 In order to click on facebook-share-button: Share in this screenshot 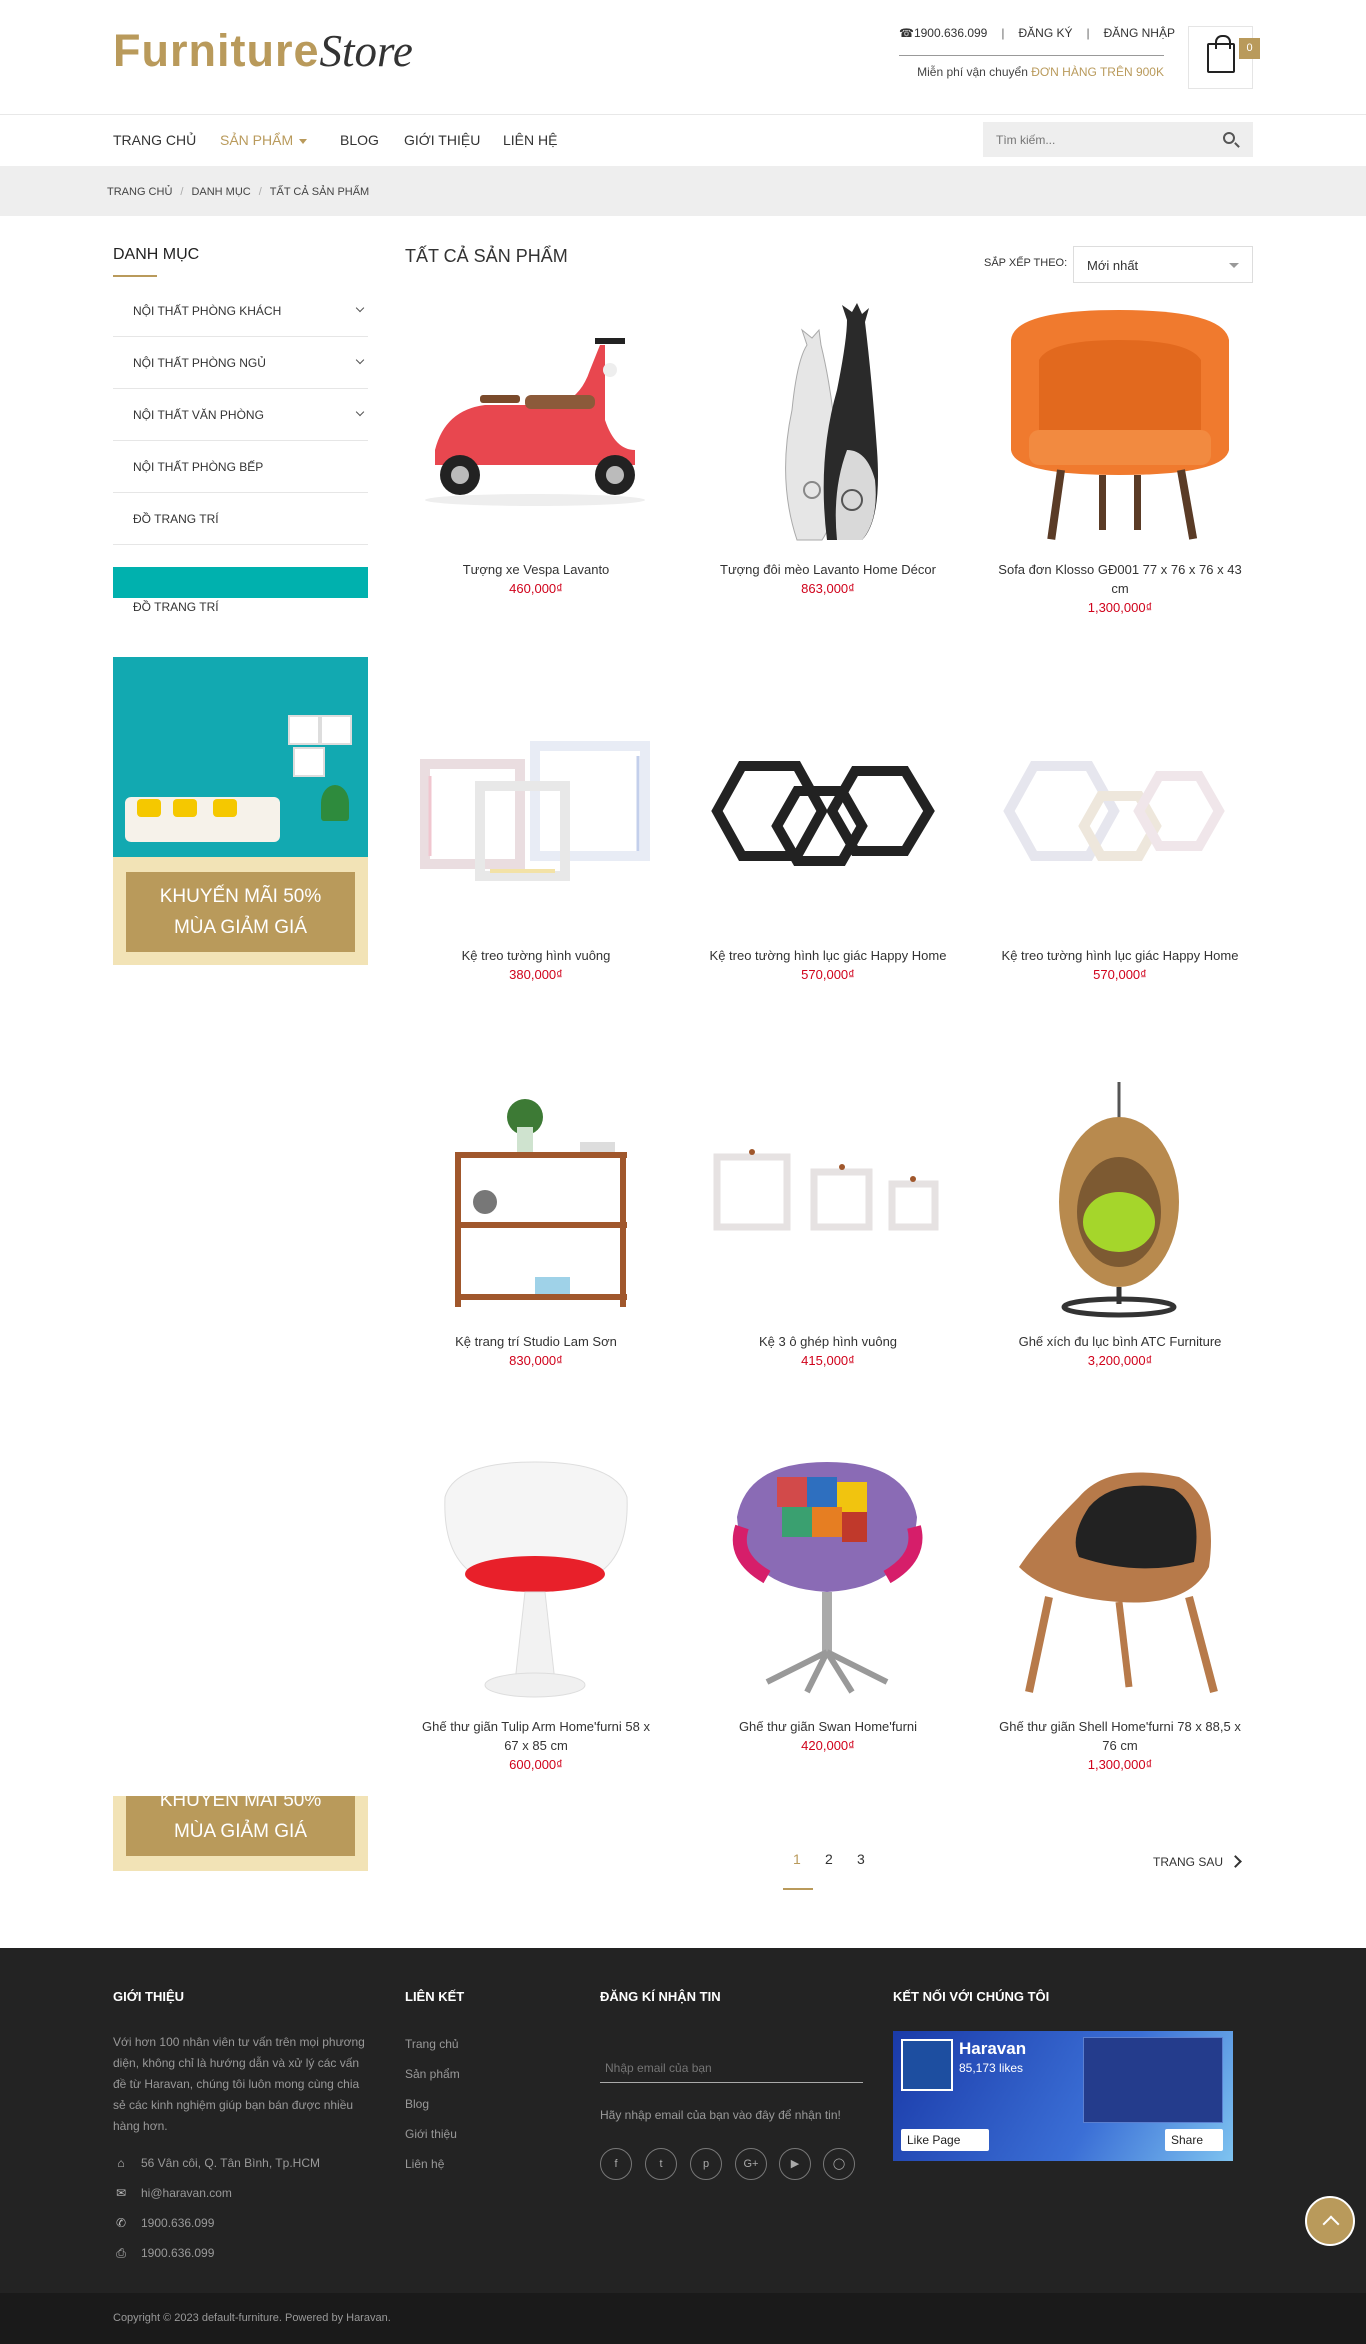, I will do `click(1194, 2140)`.